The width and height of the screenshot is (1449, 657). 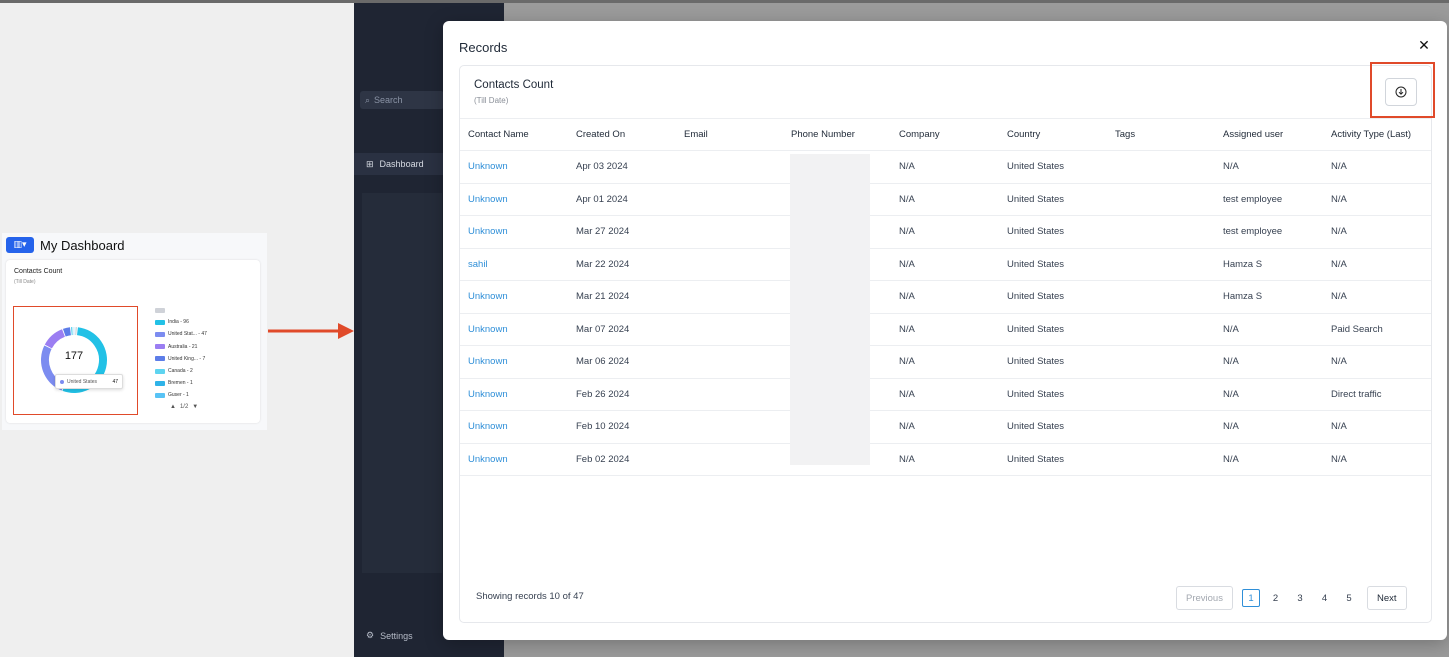 I want to click on legend-item: Australia - 21, so click(x=181, y=347).